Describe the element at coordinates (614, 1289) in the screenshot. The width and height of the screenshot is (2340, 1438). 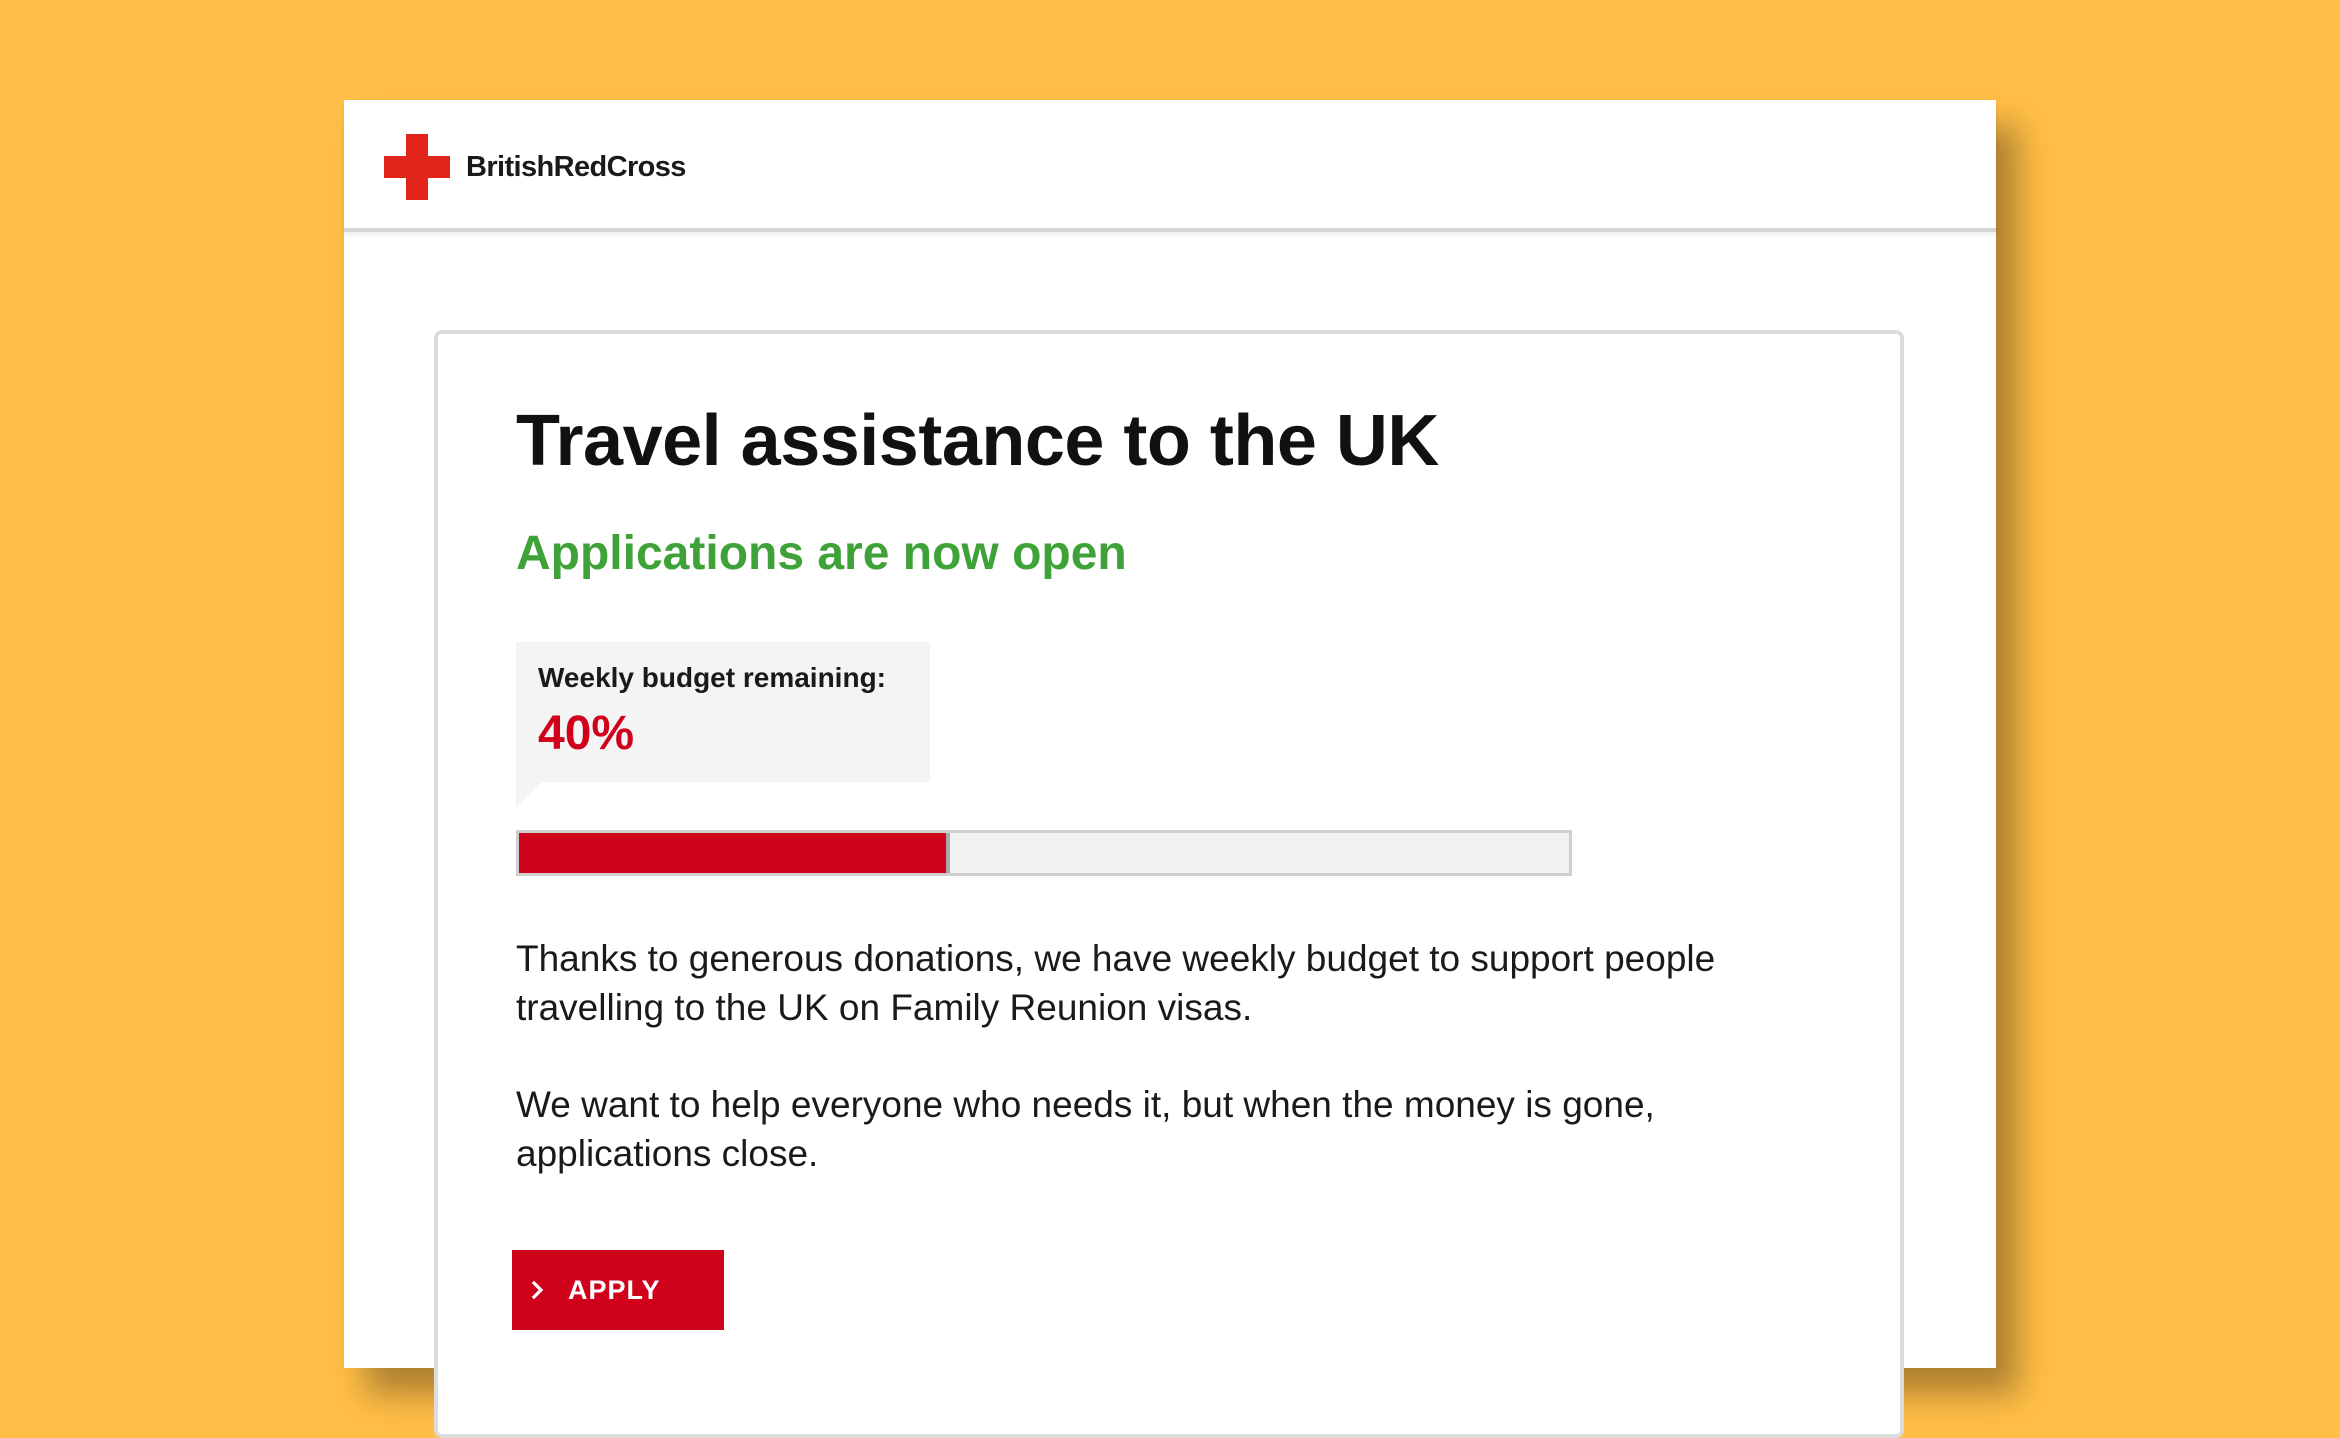
I see `apply-button-label: APPLY` at that location.